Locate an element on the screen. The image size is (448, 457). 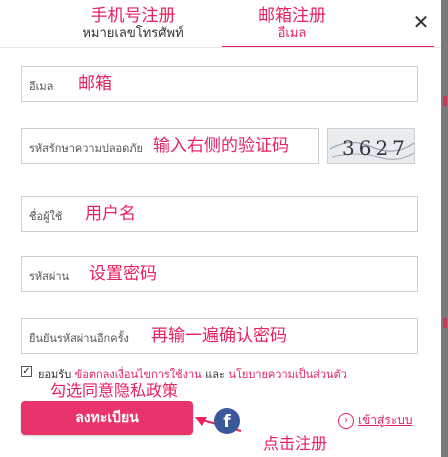
register-button: ลงทะเบียน is located at coordinates (107, 418).